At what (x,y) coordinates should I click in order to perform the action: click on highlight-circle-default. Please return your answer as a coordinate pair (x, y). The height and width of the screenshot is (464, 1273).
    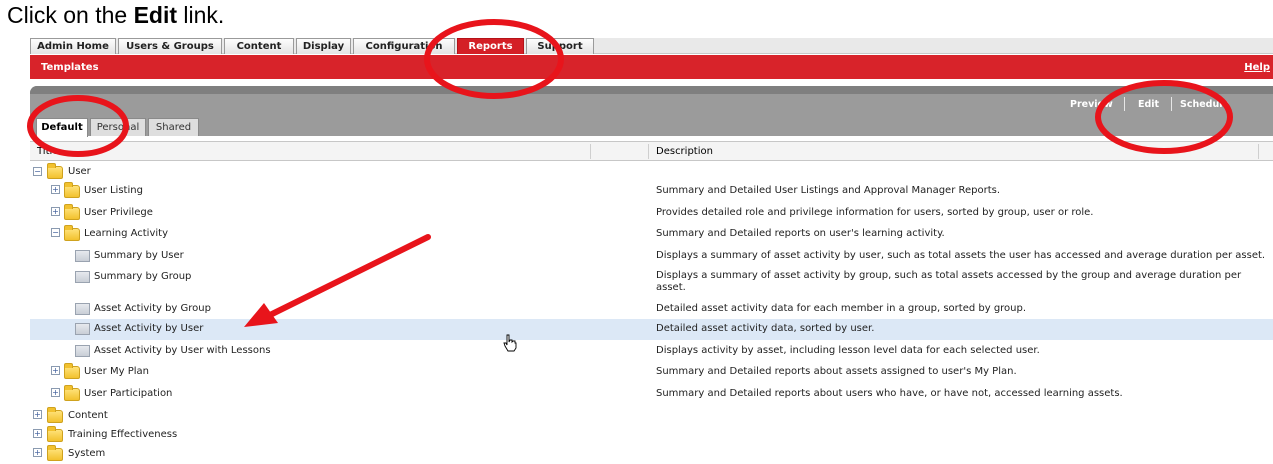
    Looking at the image, I should click on (78, 126).